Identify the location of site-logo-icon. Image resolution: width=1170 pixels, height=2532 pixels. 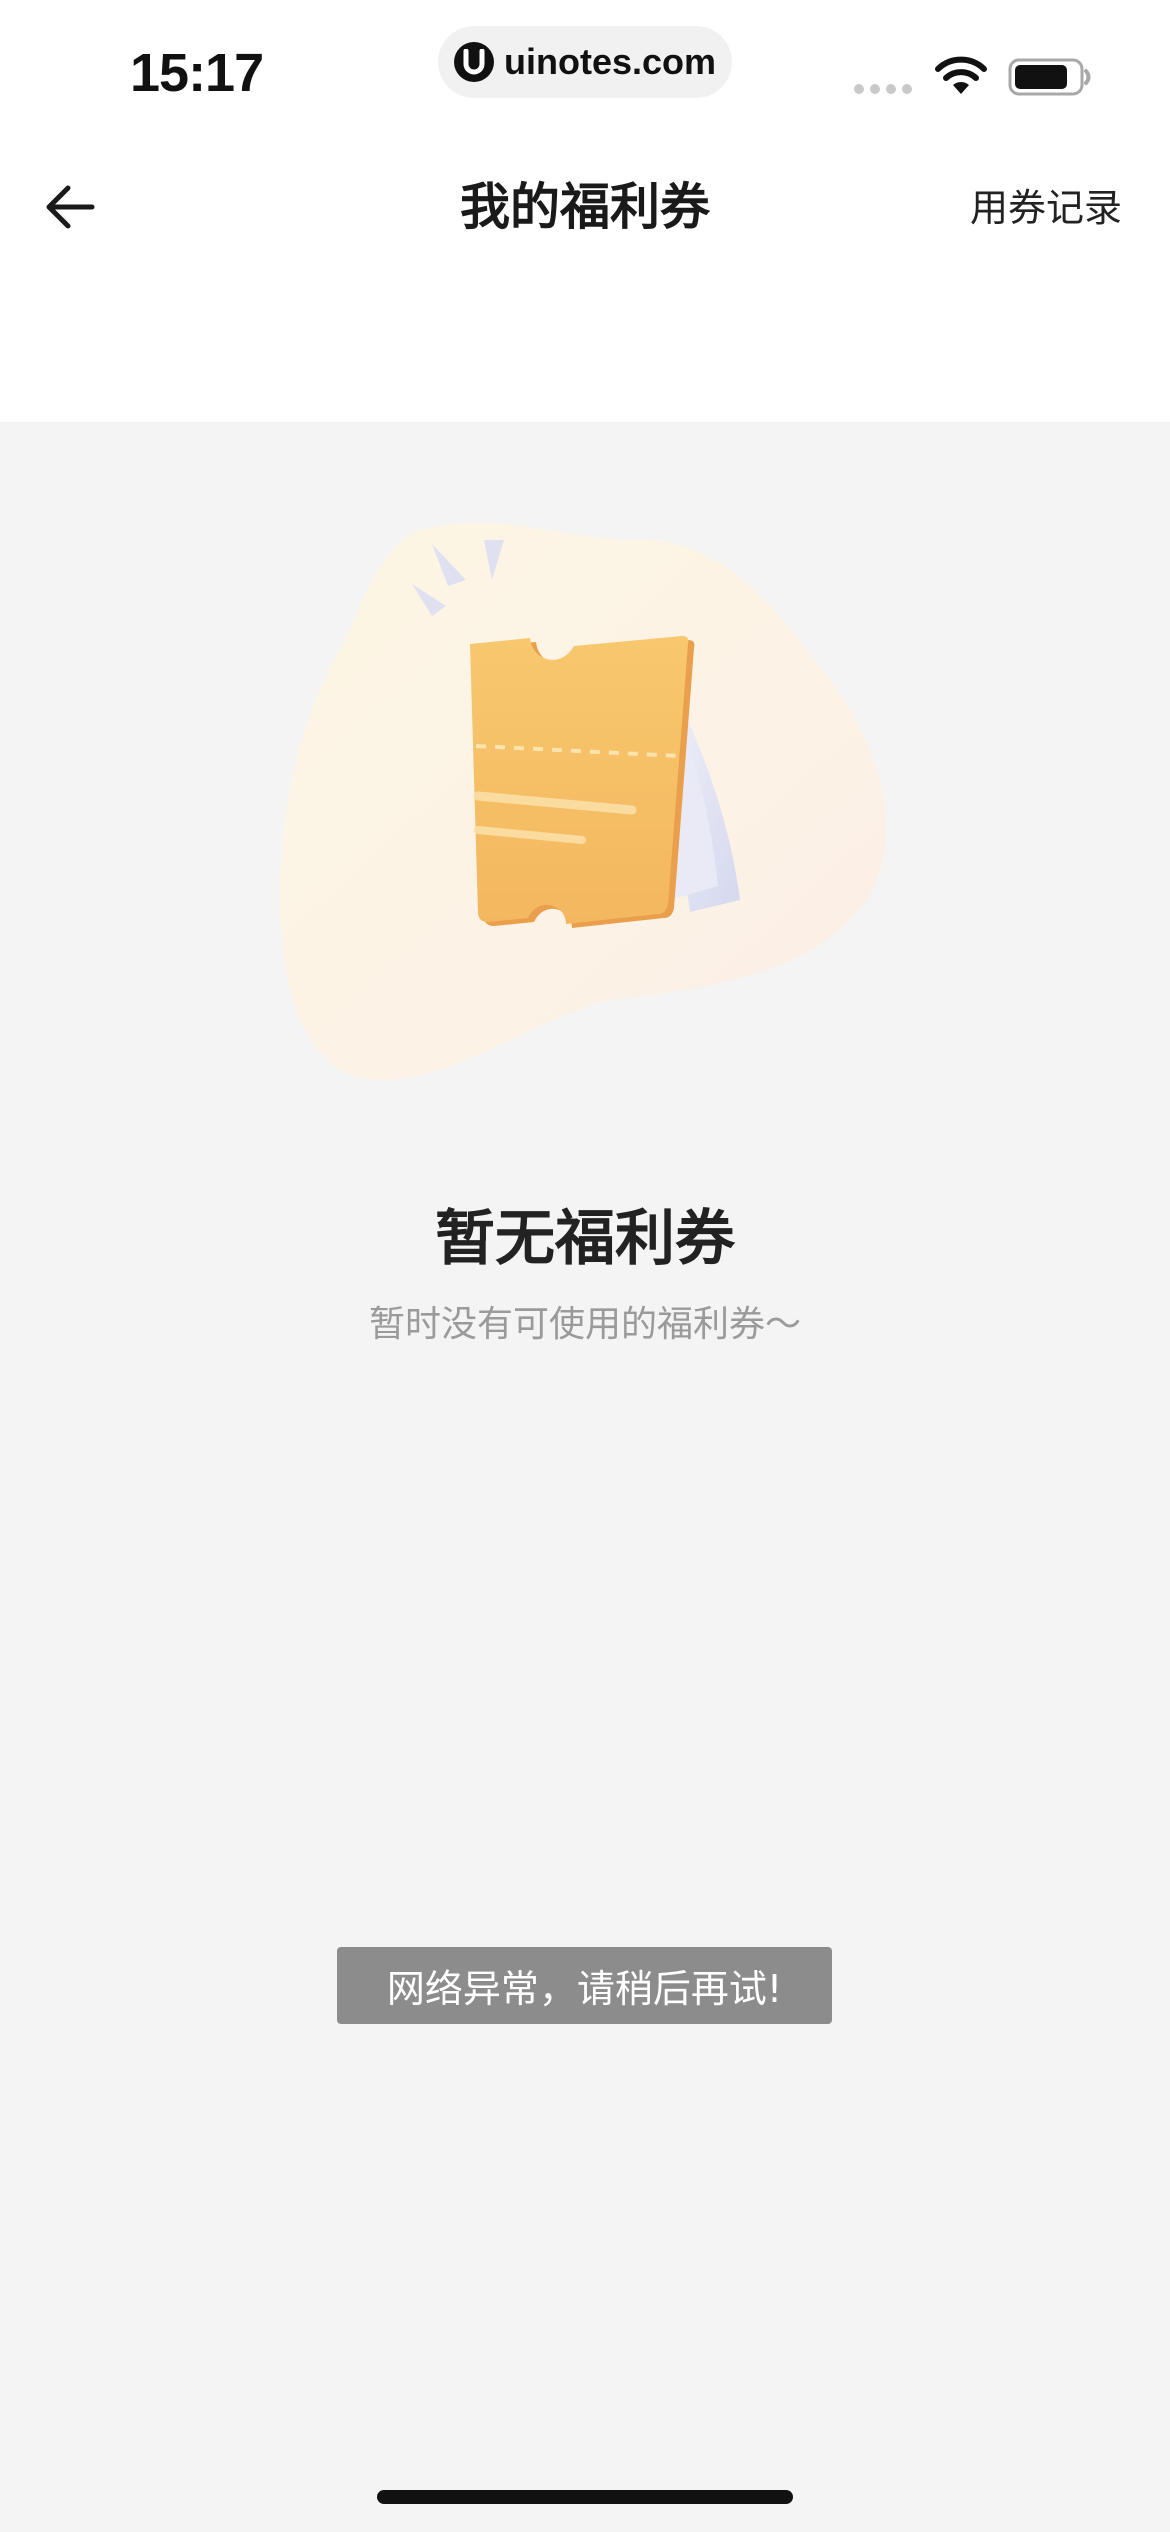
(474, 62).